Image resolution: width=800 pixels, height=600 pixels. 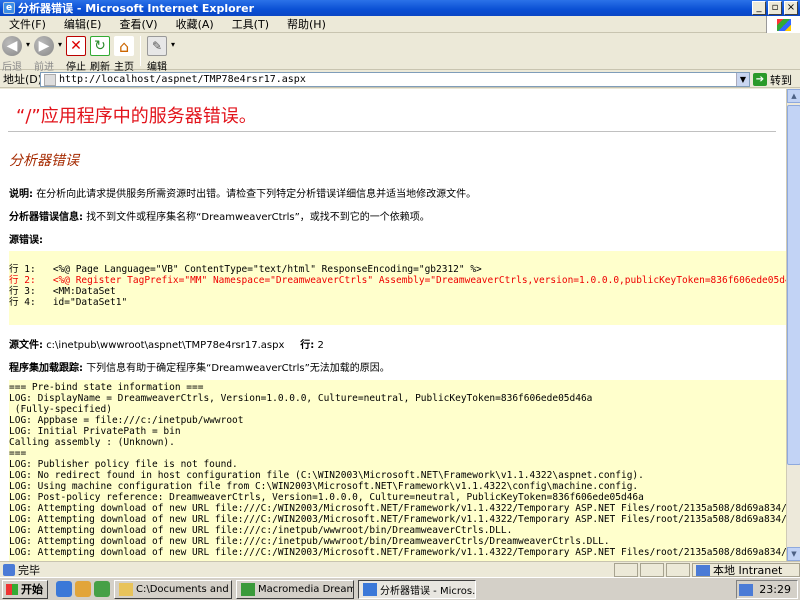 I want to click on windows-flag-icon, so click(x=12, y=589).